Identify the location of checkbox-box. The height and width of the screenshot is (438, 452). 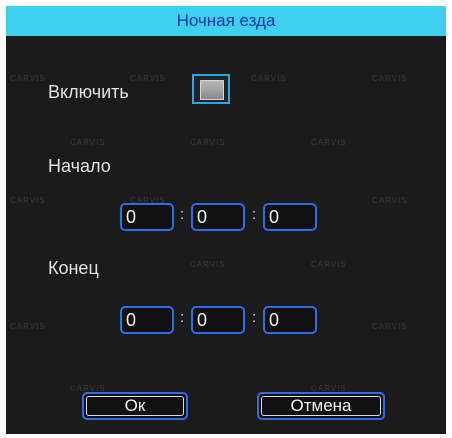
(212, 90).